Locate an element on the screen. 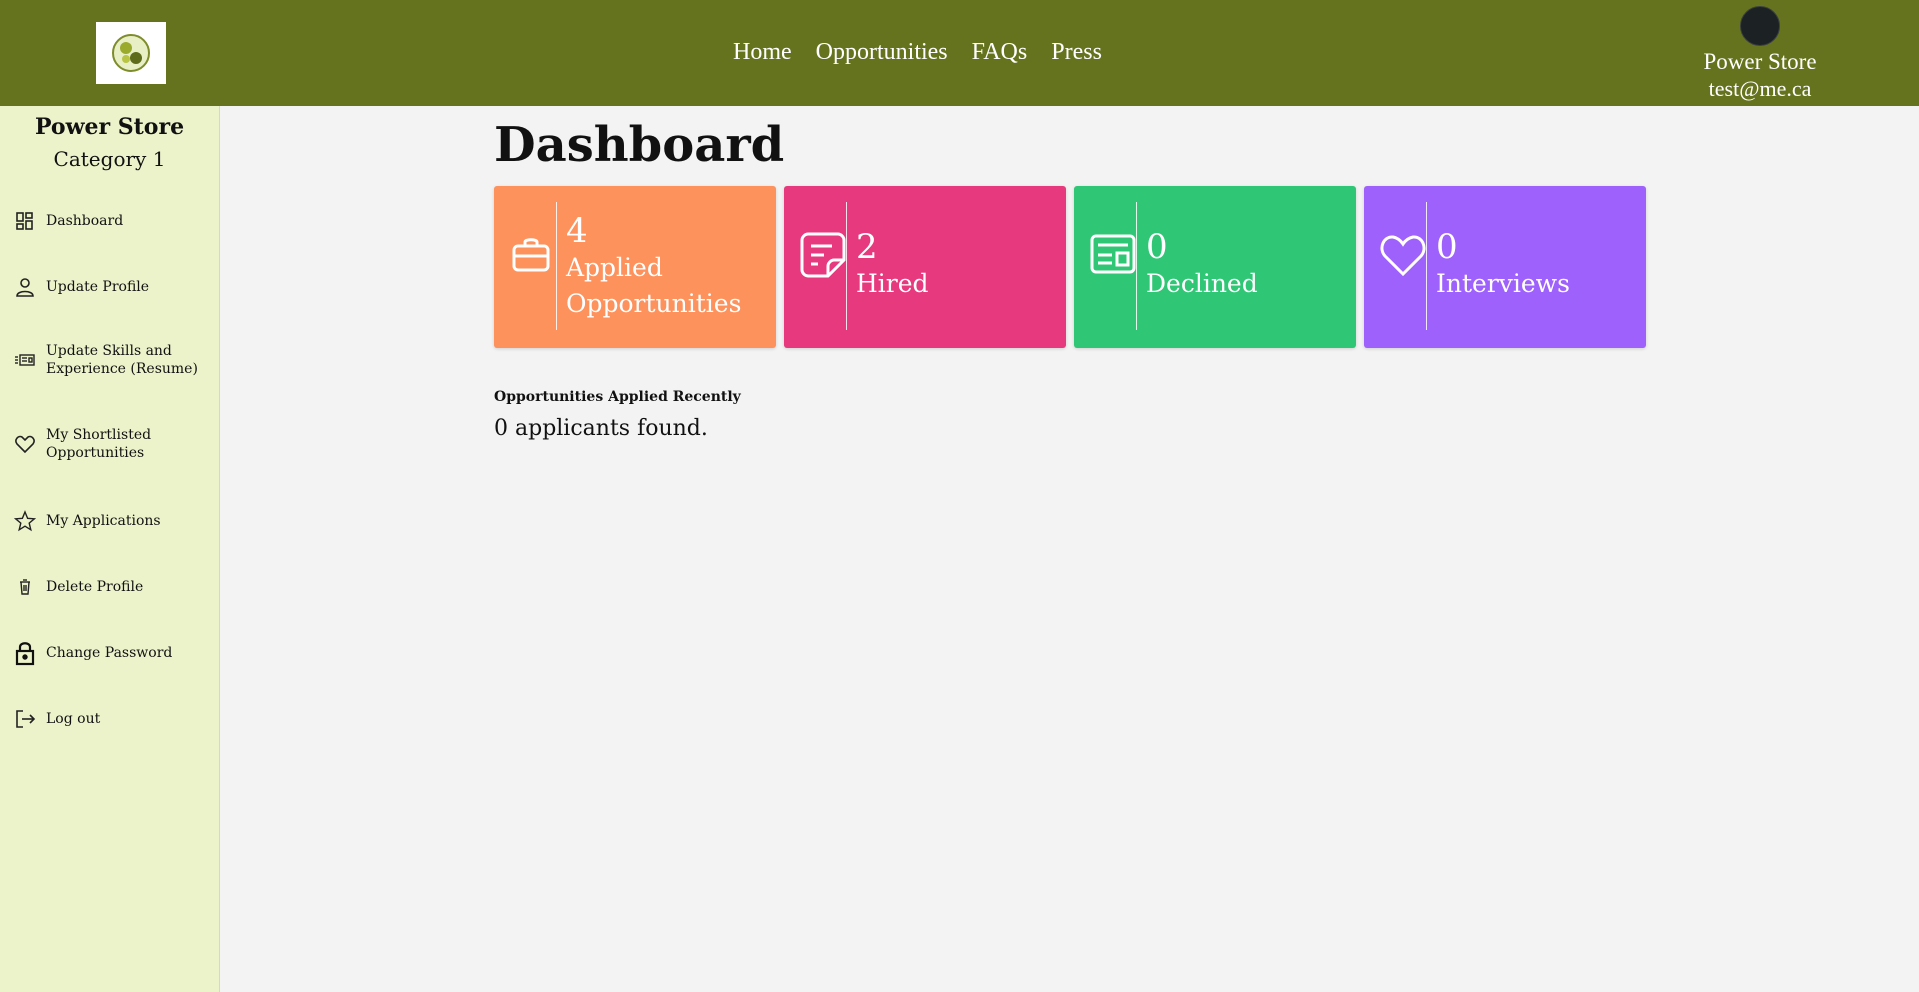 The width and height of the screenshot is (1919, 992). card-label: Declined is located at coordinates (1202, 283).